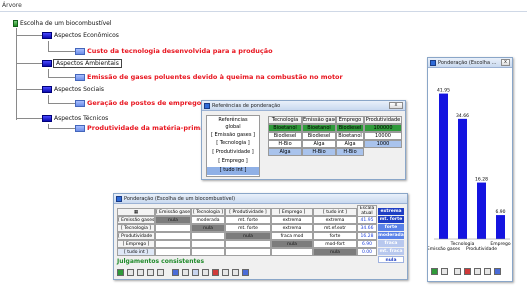 Image resolution: width=527 pixels, height=290 pixels. I want to click on reference-cell: 100000, so click(383, 128).